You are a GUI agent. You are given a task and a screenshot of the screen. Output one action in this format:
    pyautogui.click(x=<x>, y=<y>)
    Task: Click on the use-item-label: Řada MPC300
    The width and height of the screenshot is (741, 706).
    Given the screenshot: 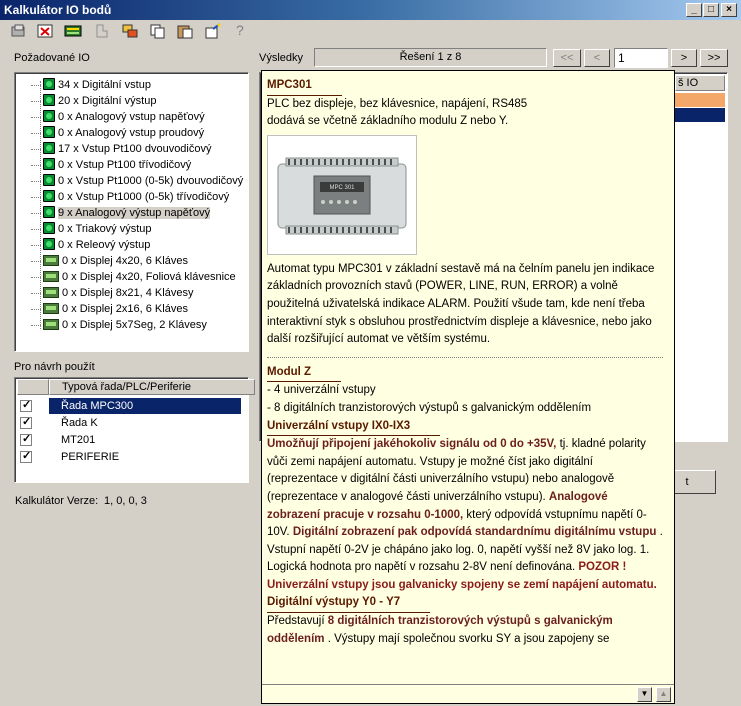 What is the action you would take?
    pyautogui.click(x=145, y=406)
    